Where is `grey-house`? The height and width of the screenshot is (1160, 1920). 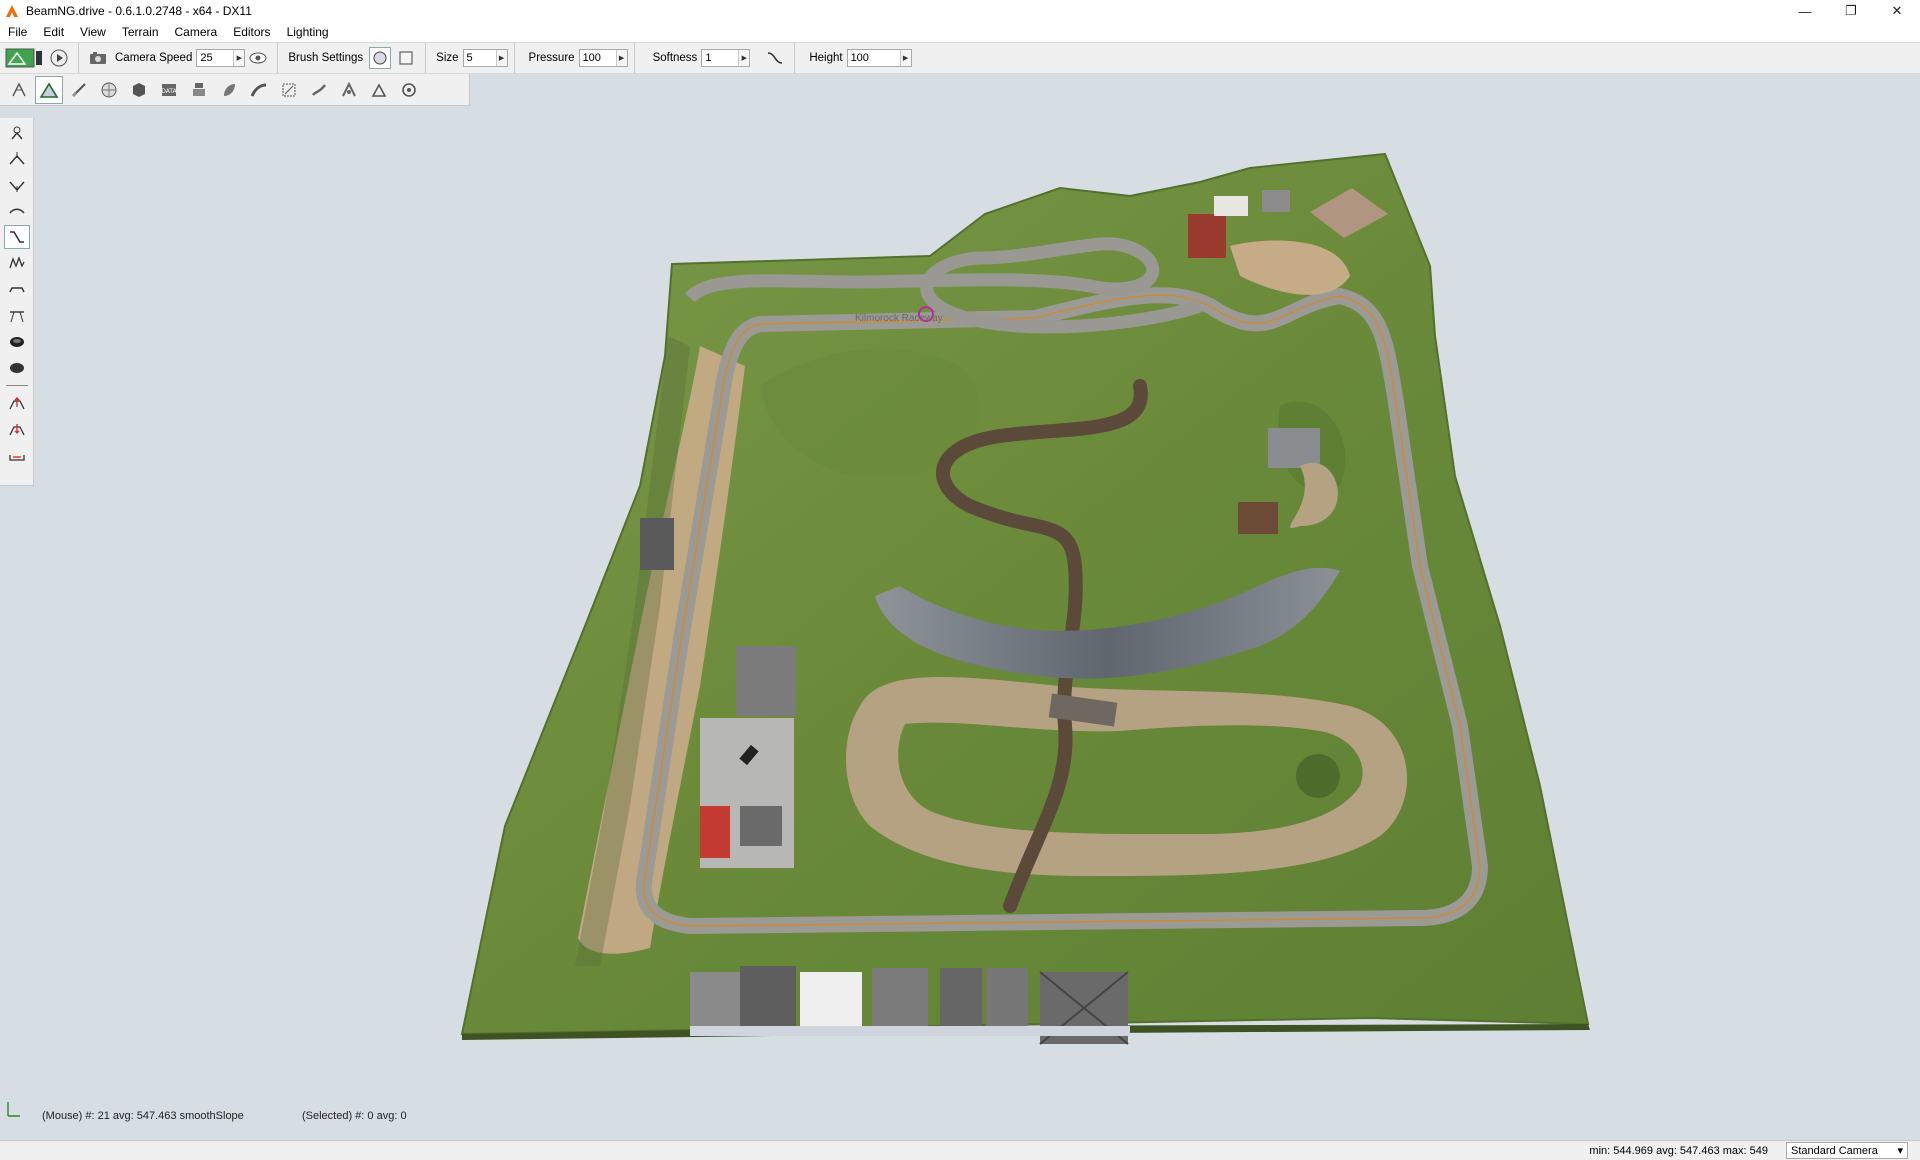
grey-house is located at coordinates (1294, 448).